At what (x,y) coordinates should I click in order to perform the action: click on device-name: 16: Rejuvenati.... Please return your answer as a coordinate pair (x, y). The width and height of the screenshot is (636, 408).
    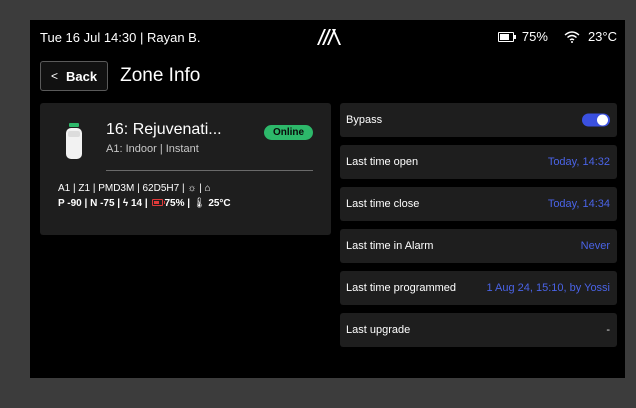
    Looking at the image, I should click on (164, 129).